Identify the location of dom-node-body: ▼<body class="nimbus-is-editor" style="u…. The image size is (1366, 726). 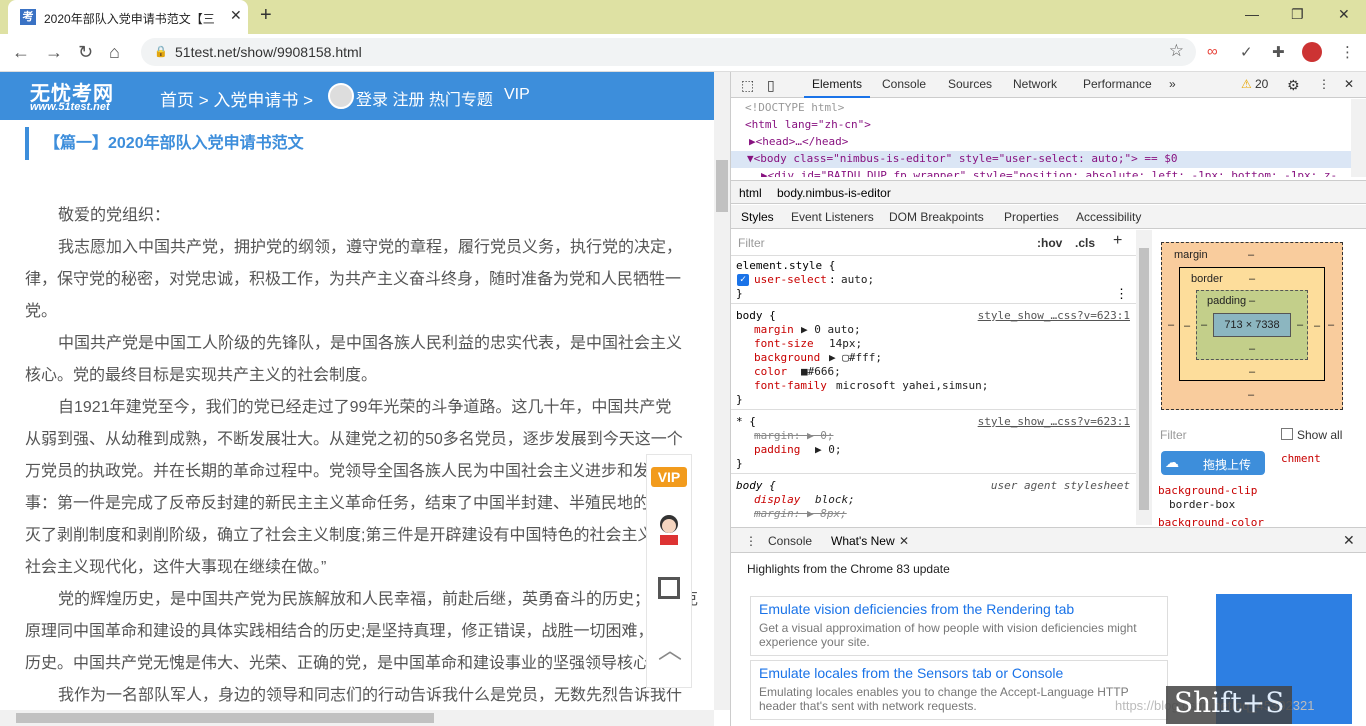
(962, 158).